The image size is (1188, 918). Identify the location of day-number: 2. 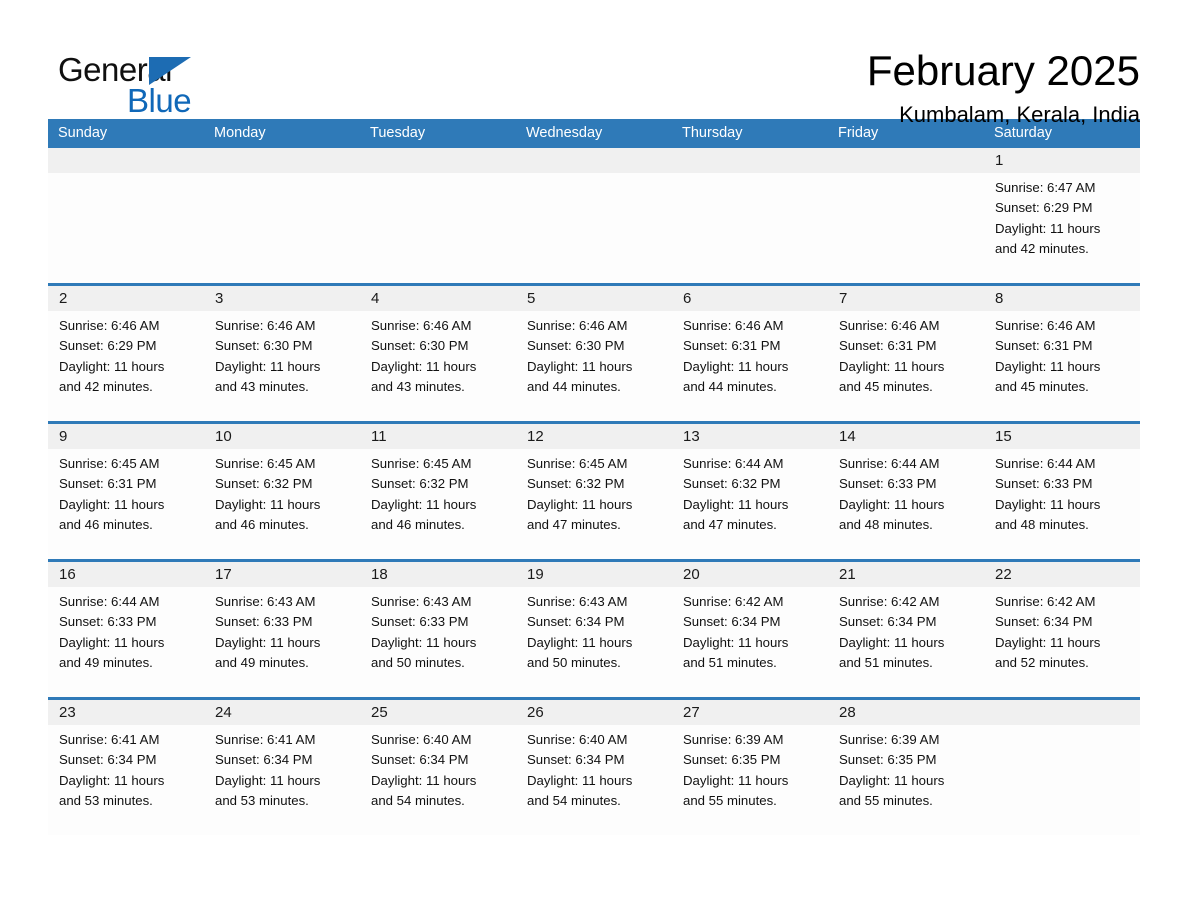
(126, 298).